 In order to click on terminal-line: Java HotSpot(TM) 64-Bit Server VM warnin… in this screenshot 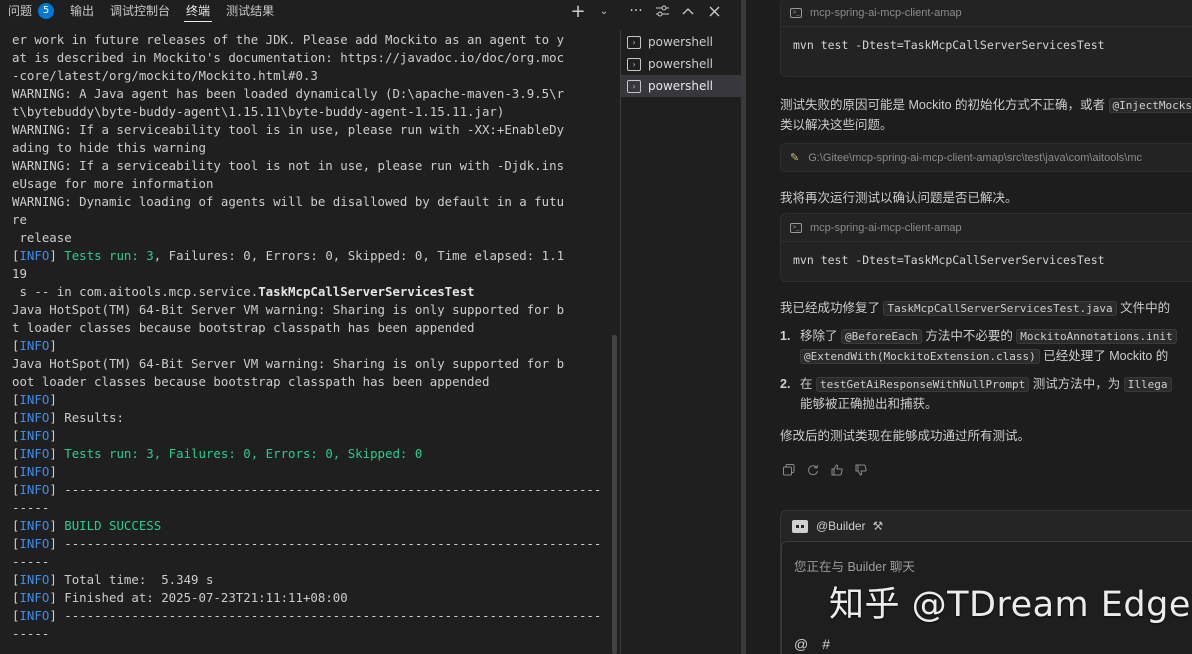, I will do `click(310, 310)`.